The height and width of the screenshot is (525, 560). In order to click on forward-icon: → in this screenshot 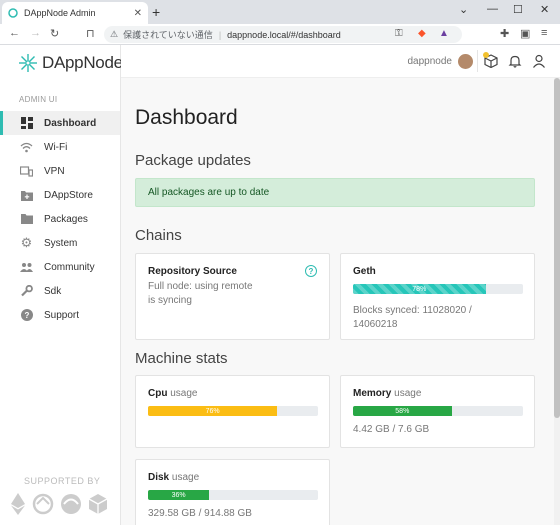, I will do `click(35, 33)`.